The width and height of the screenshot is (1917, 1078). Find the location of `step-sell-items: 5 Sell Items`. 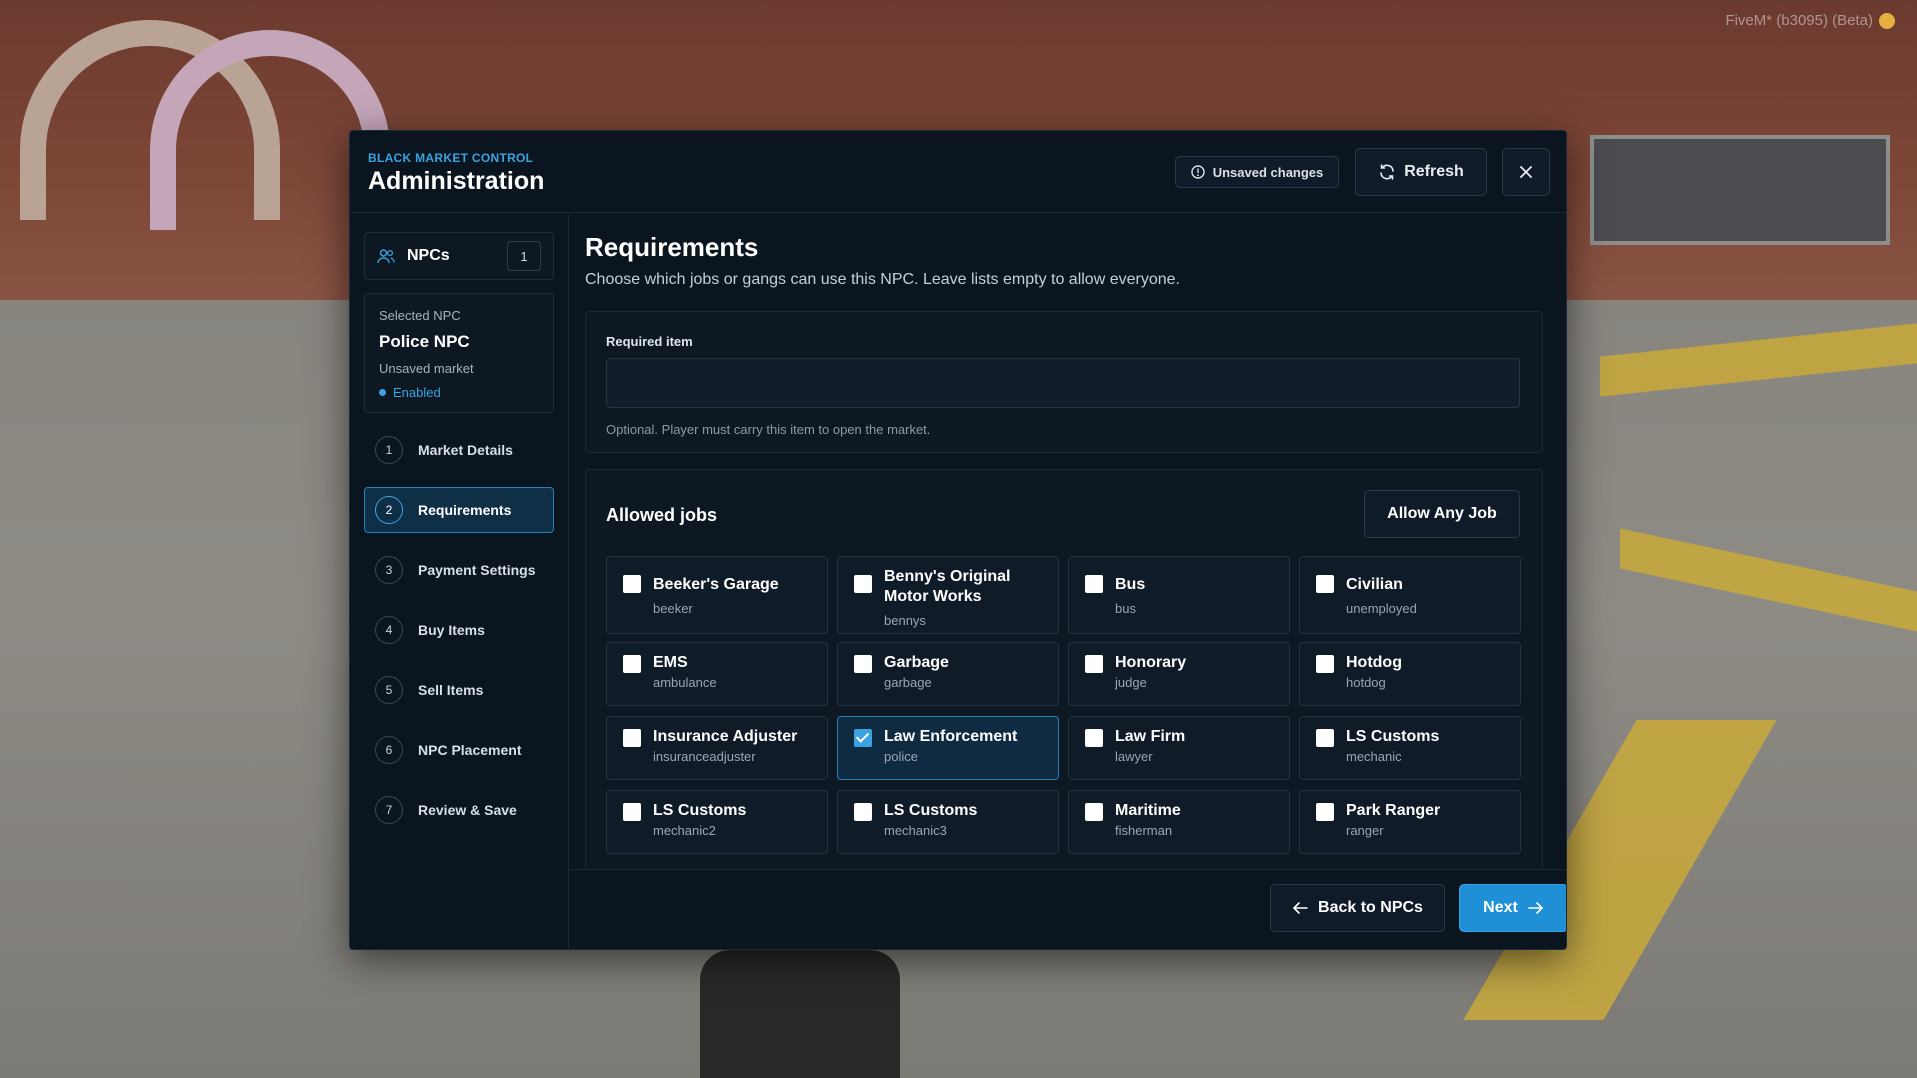

step-sell-items: 5 Sell Items is located at coordinates (459, 690).